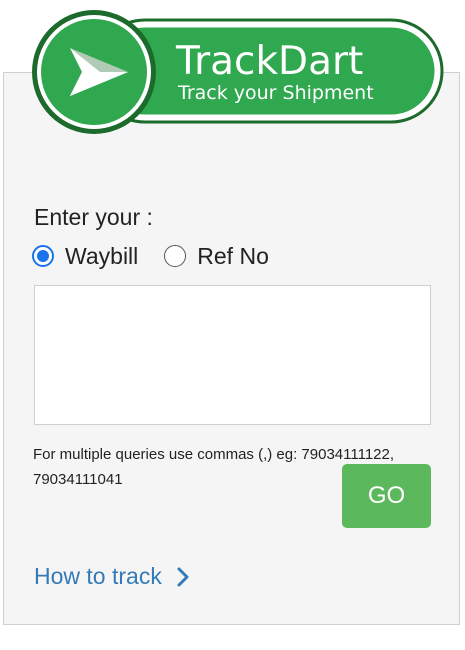  What do you see at coordinates (43, 256) in the screenshot?
I see `radio-waybill-indicator` at bounding box center [43, 256].